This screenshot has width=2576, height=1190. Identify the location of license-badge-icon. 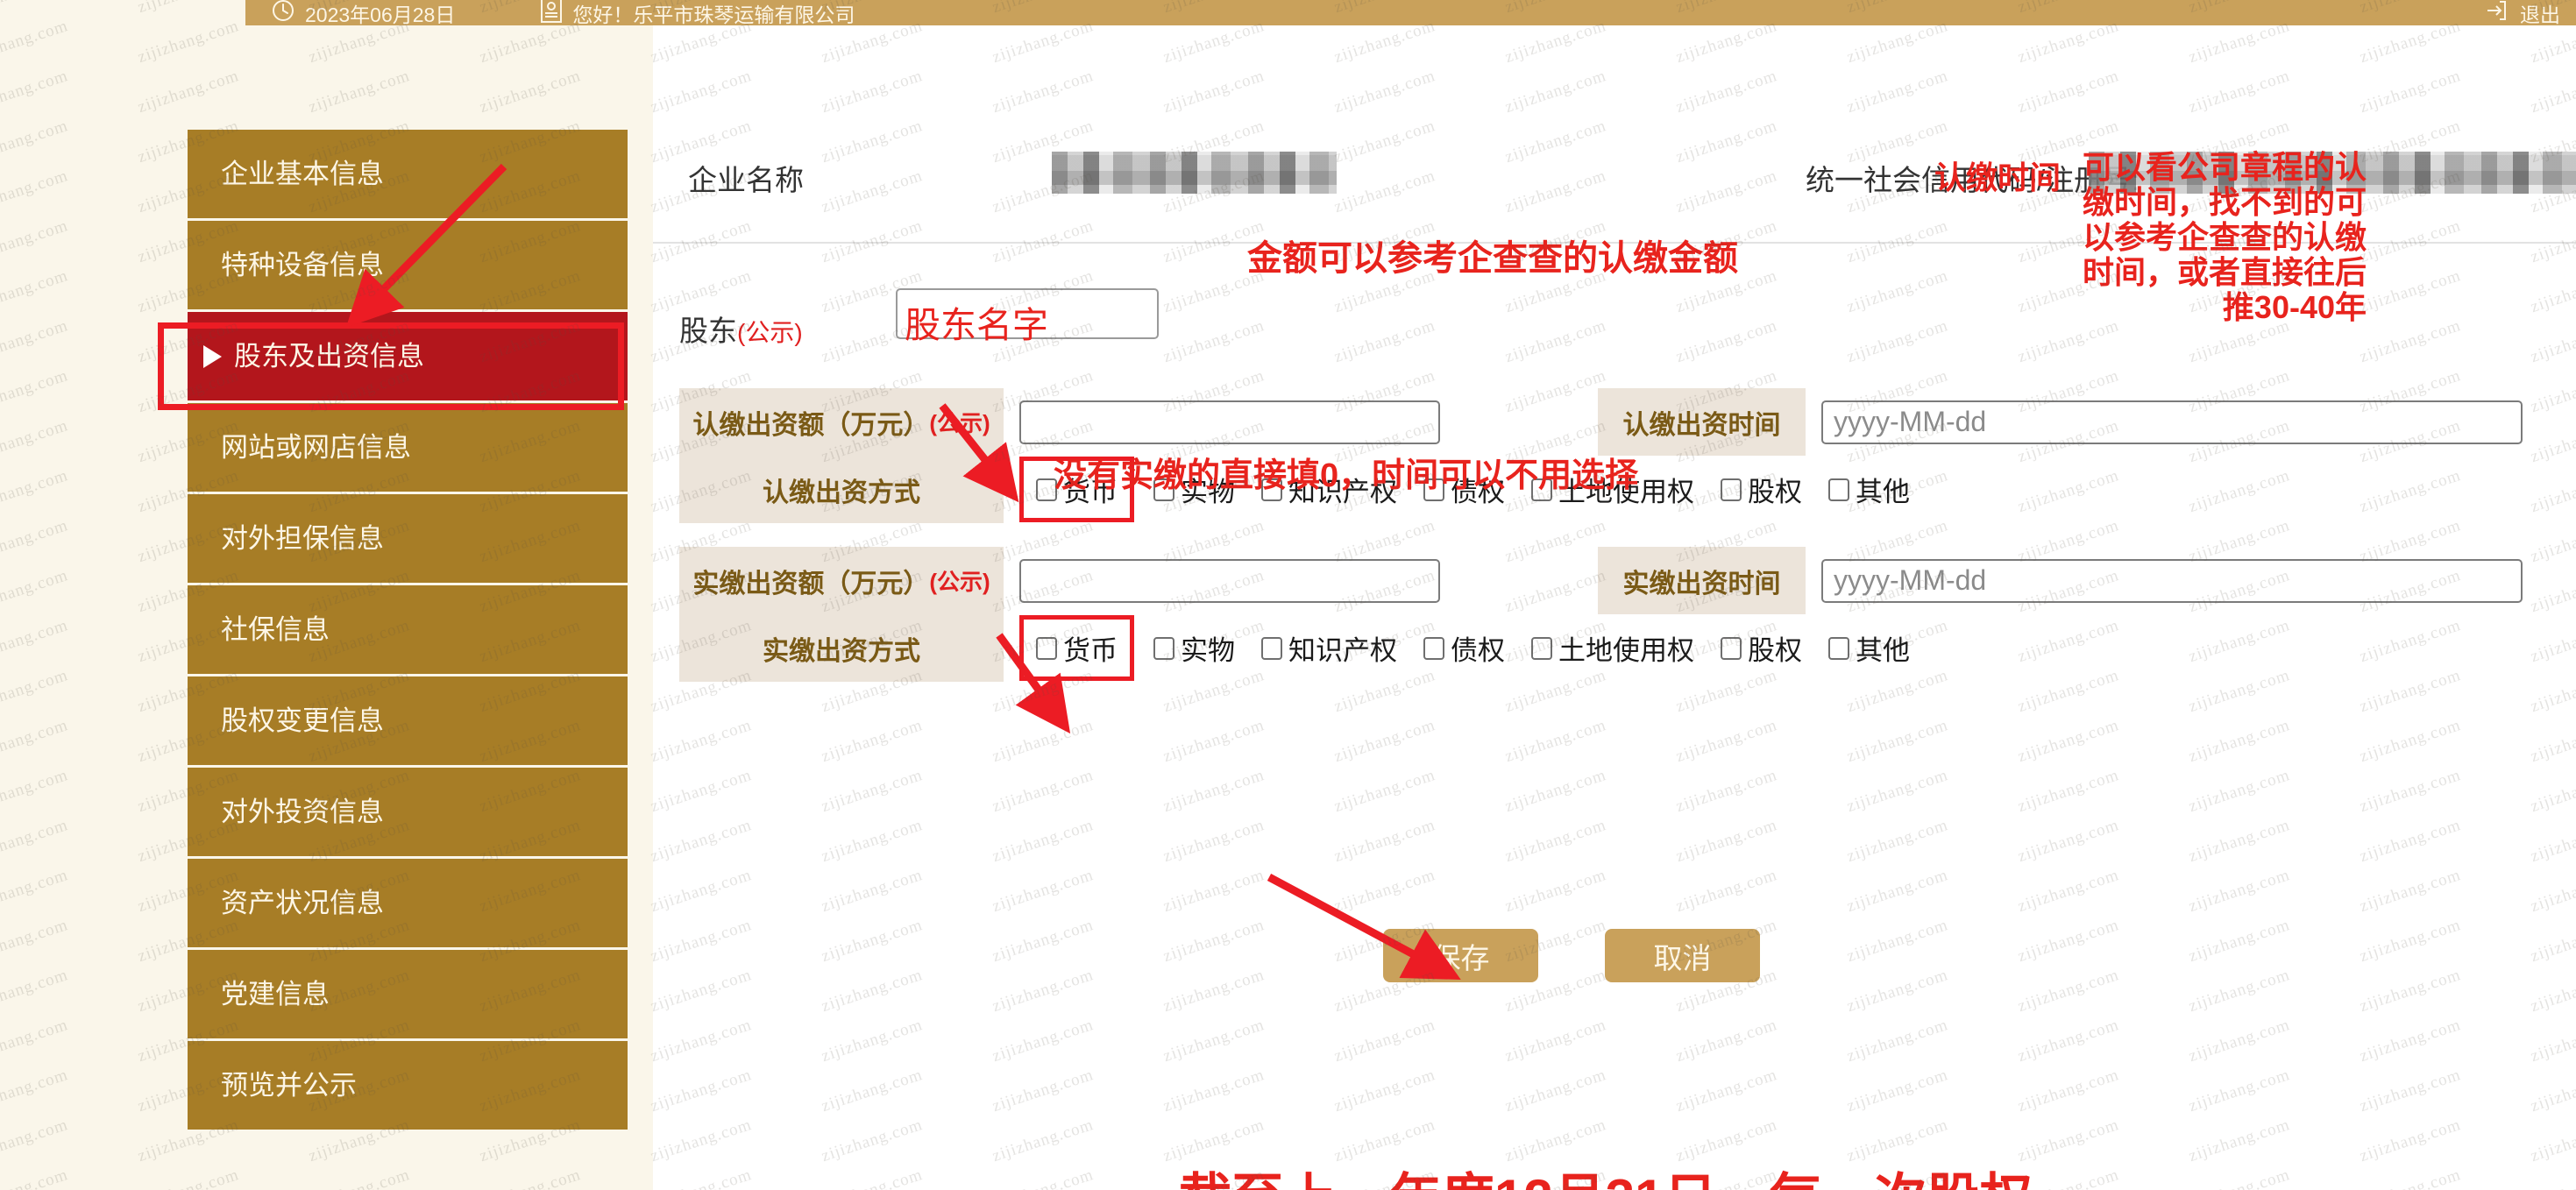
(552, 13).